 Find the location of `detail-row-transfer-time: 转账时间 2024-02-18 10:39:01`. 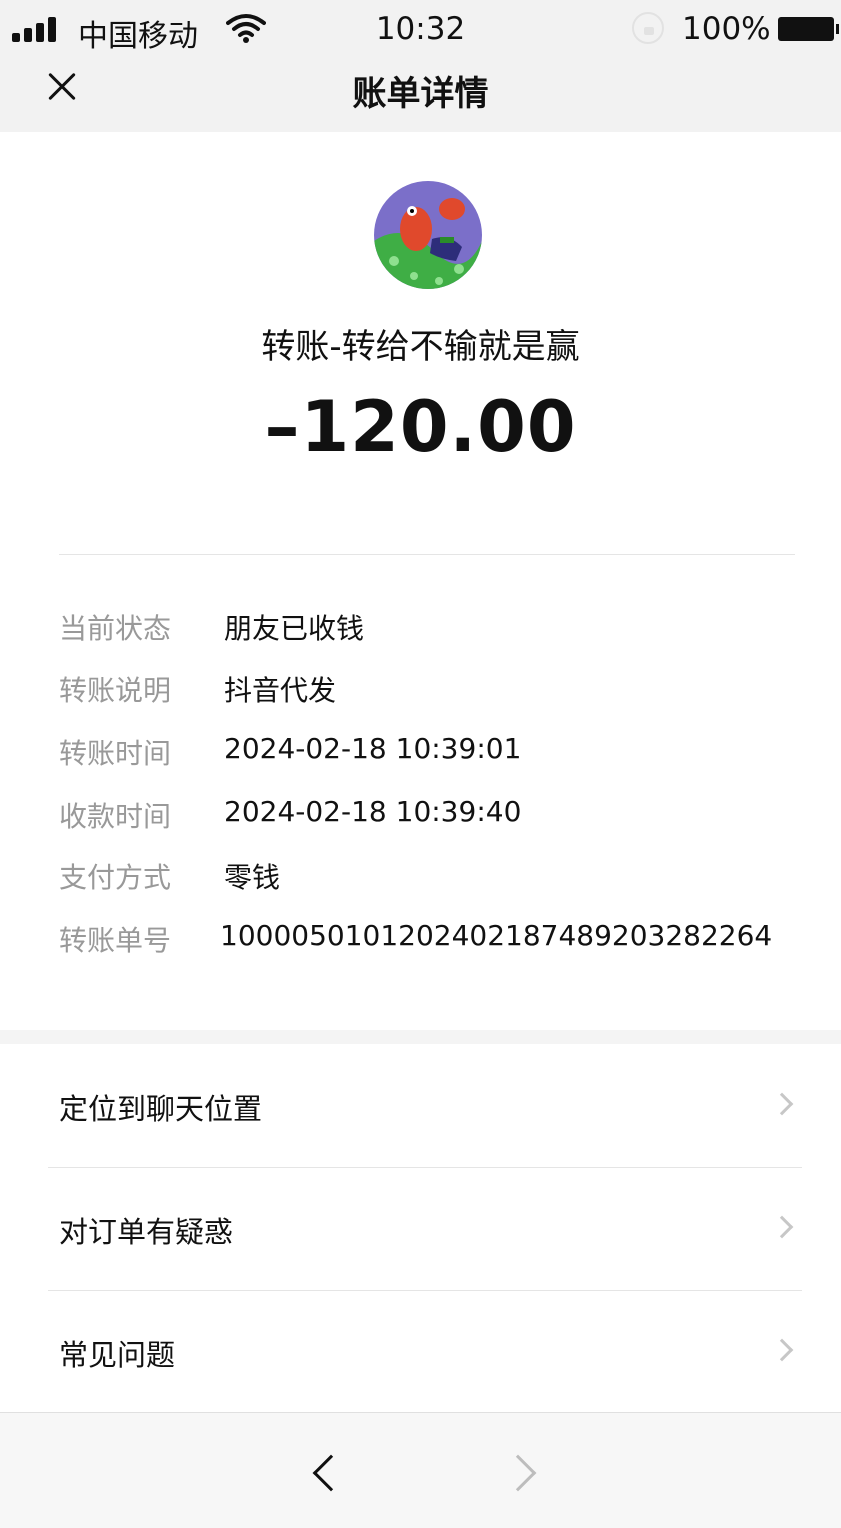

detail-row-transfer-time: 转账时间 2024-02-18 10:39:01 is located at coordinates (420, 752).